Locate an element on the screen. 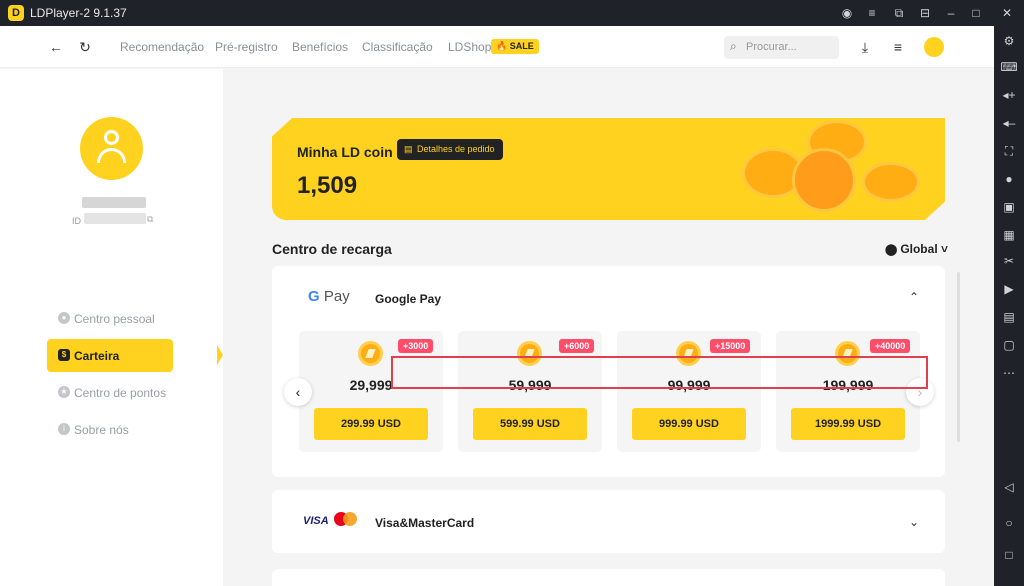  order-details-button: ▤ Detalhes de pedido is located at coordinates (450, 149).